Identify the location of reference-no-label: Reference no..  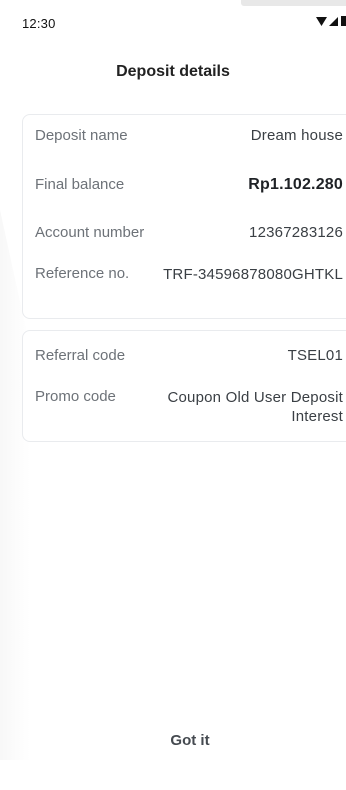
(82, 273).